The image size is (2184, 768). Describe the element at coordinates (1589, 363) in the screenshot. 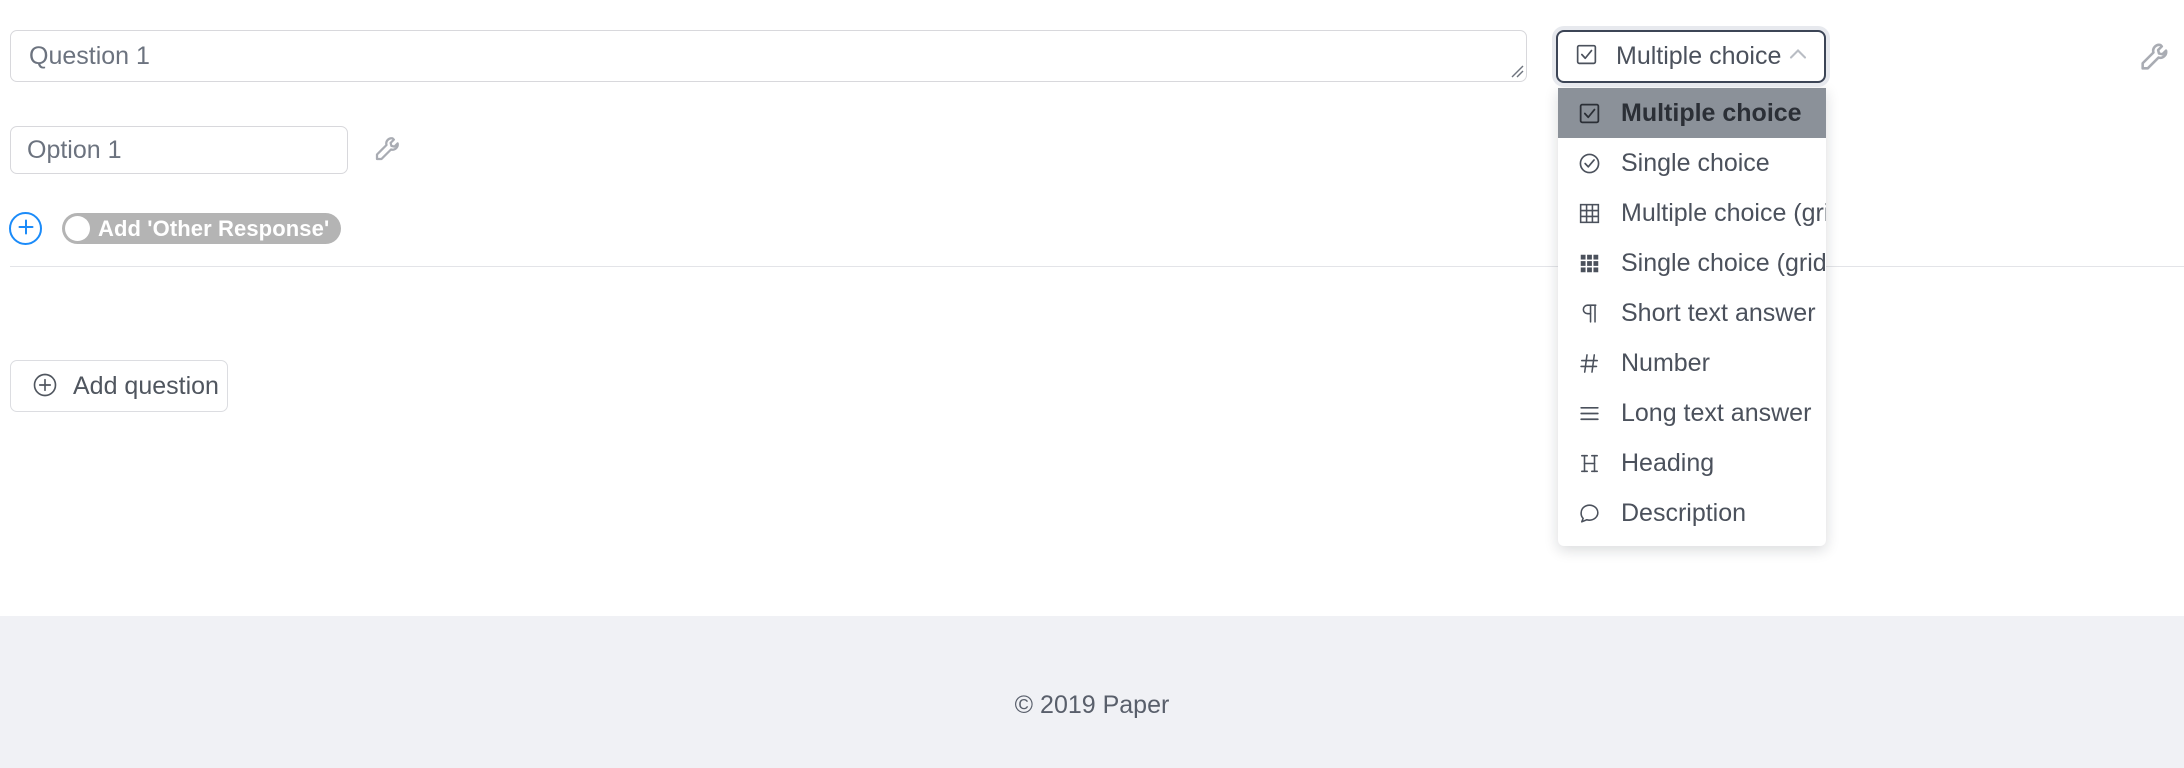

I see `hash-icon` at that location.